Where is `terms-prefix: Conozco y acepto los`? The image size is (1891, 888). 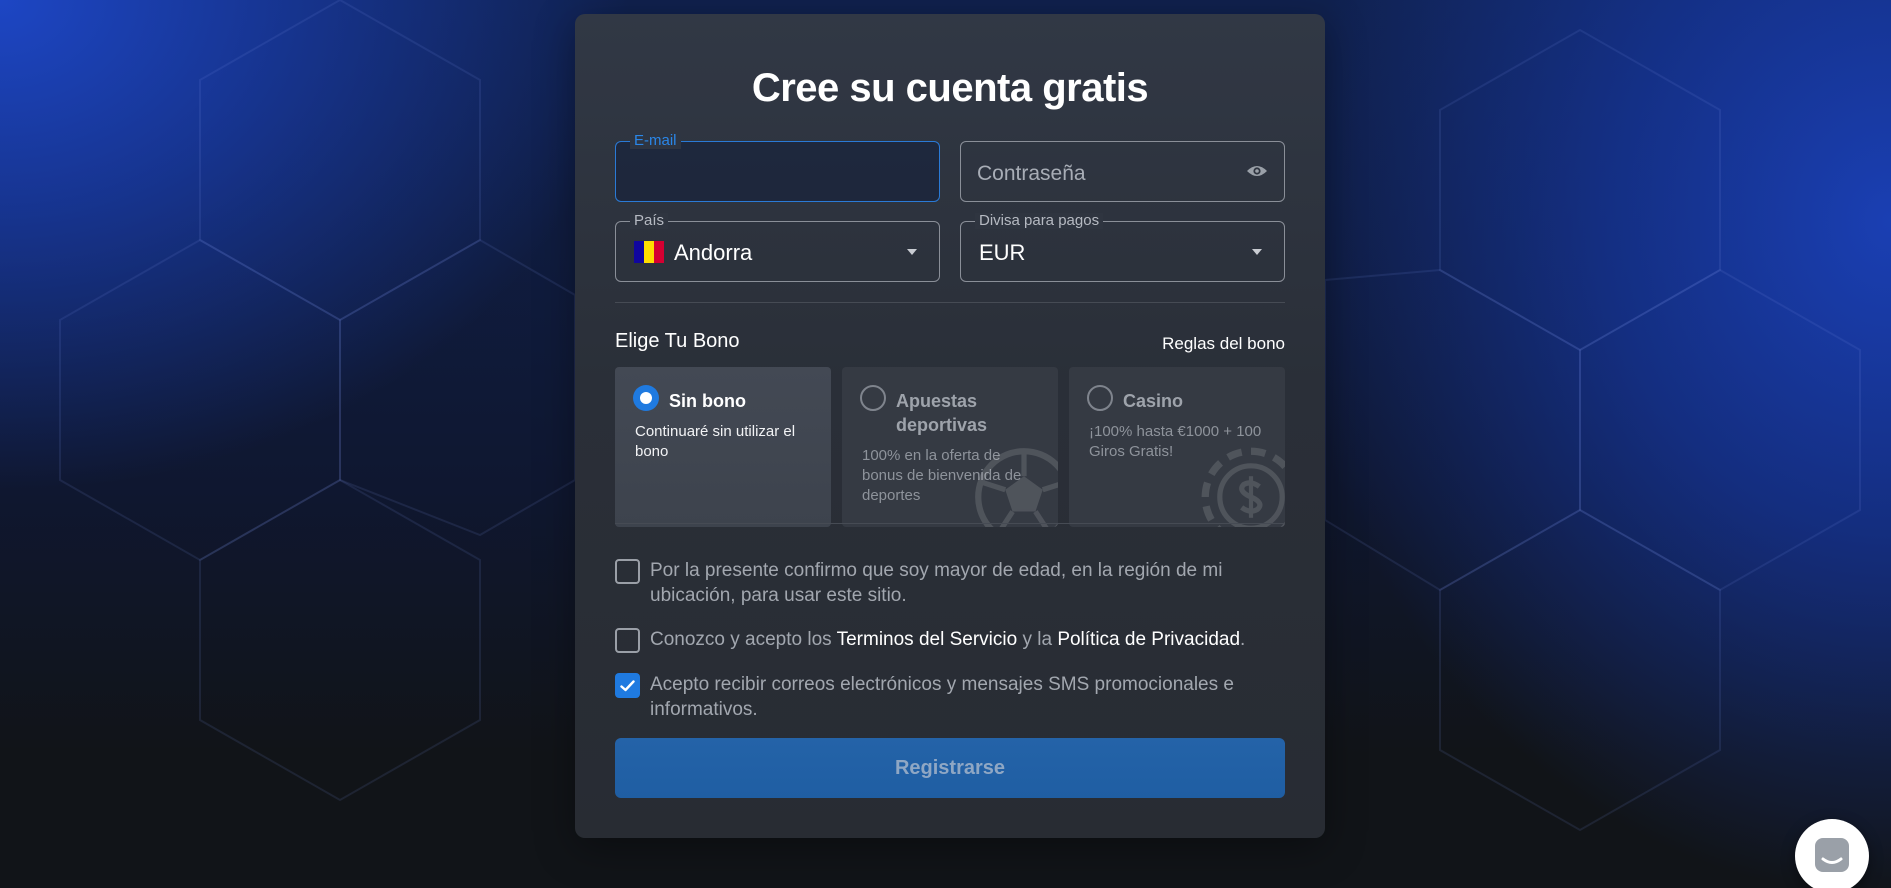
terms-prefix: Conozco y acepto los is located at coordinates (743, 639).